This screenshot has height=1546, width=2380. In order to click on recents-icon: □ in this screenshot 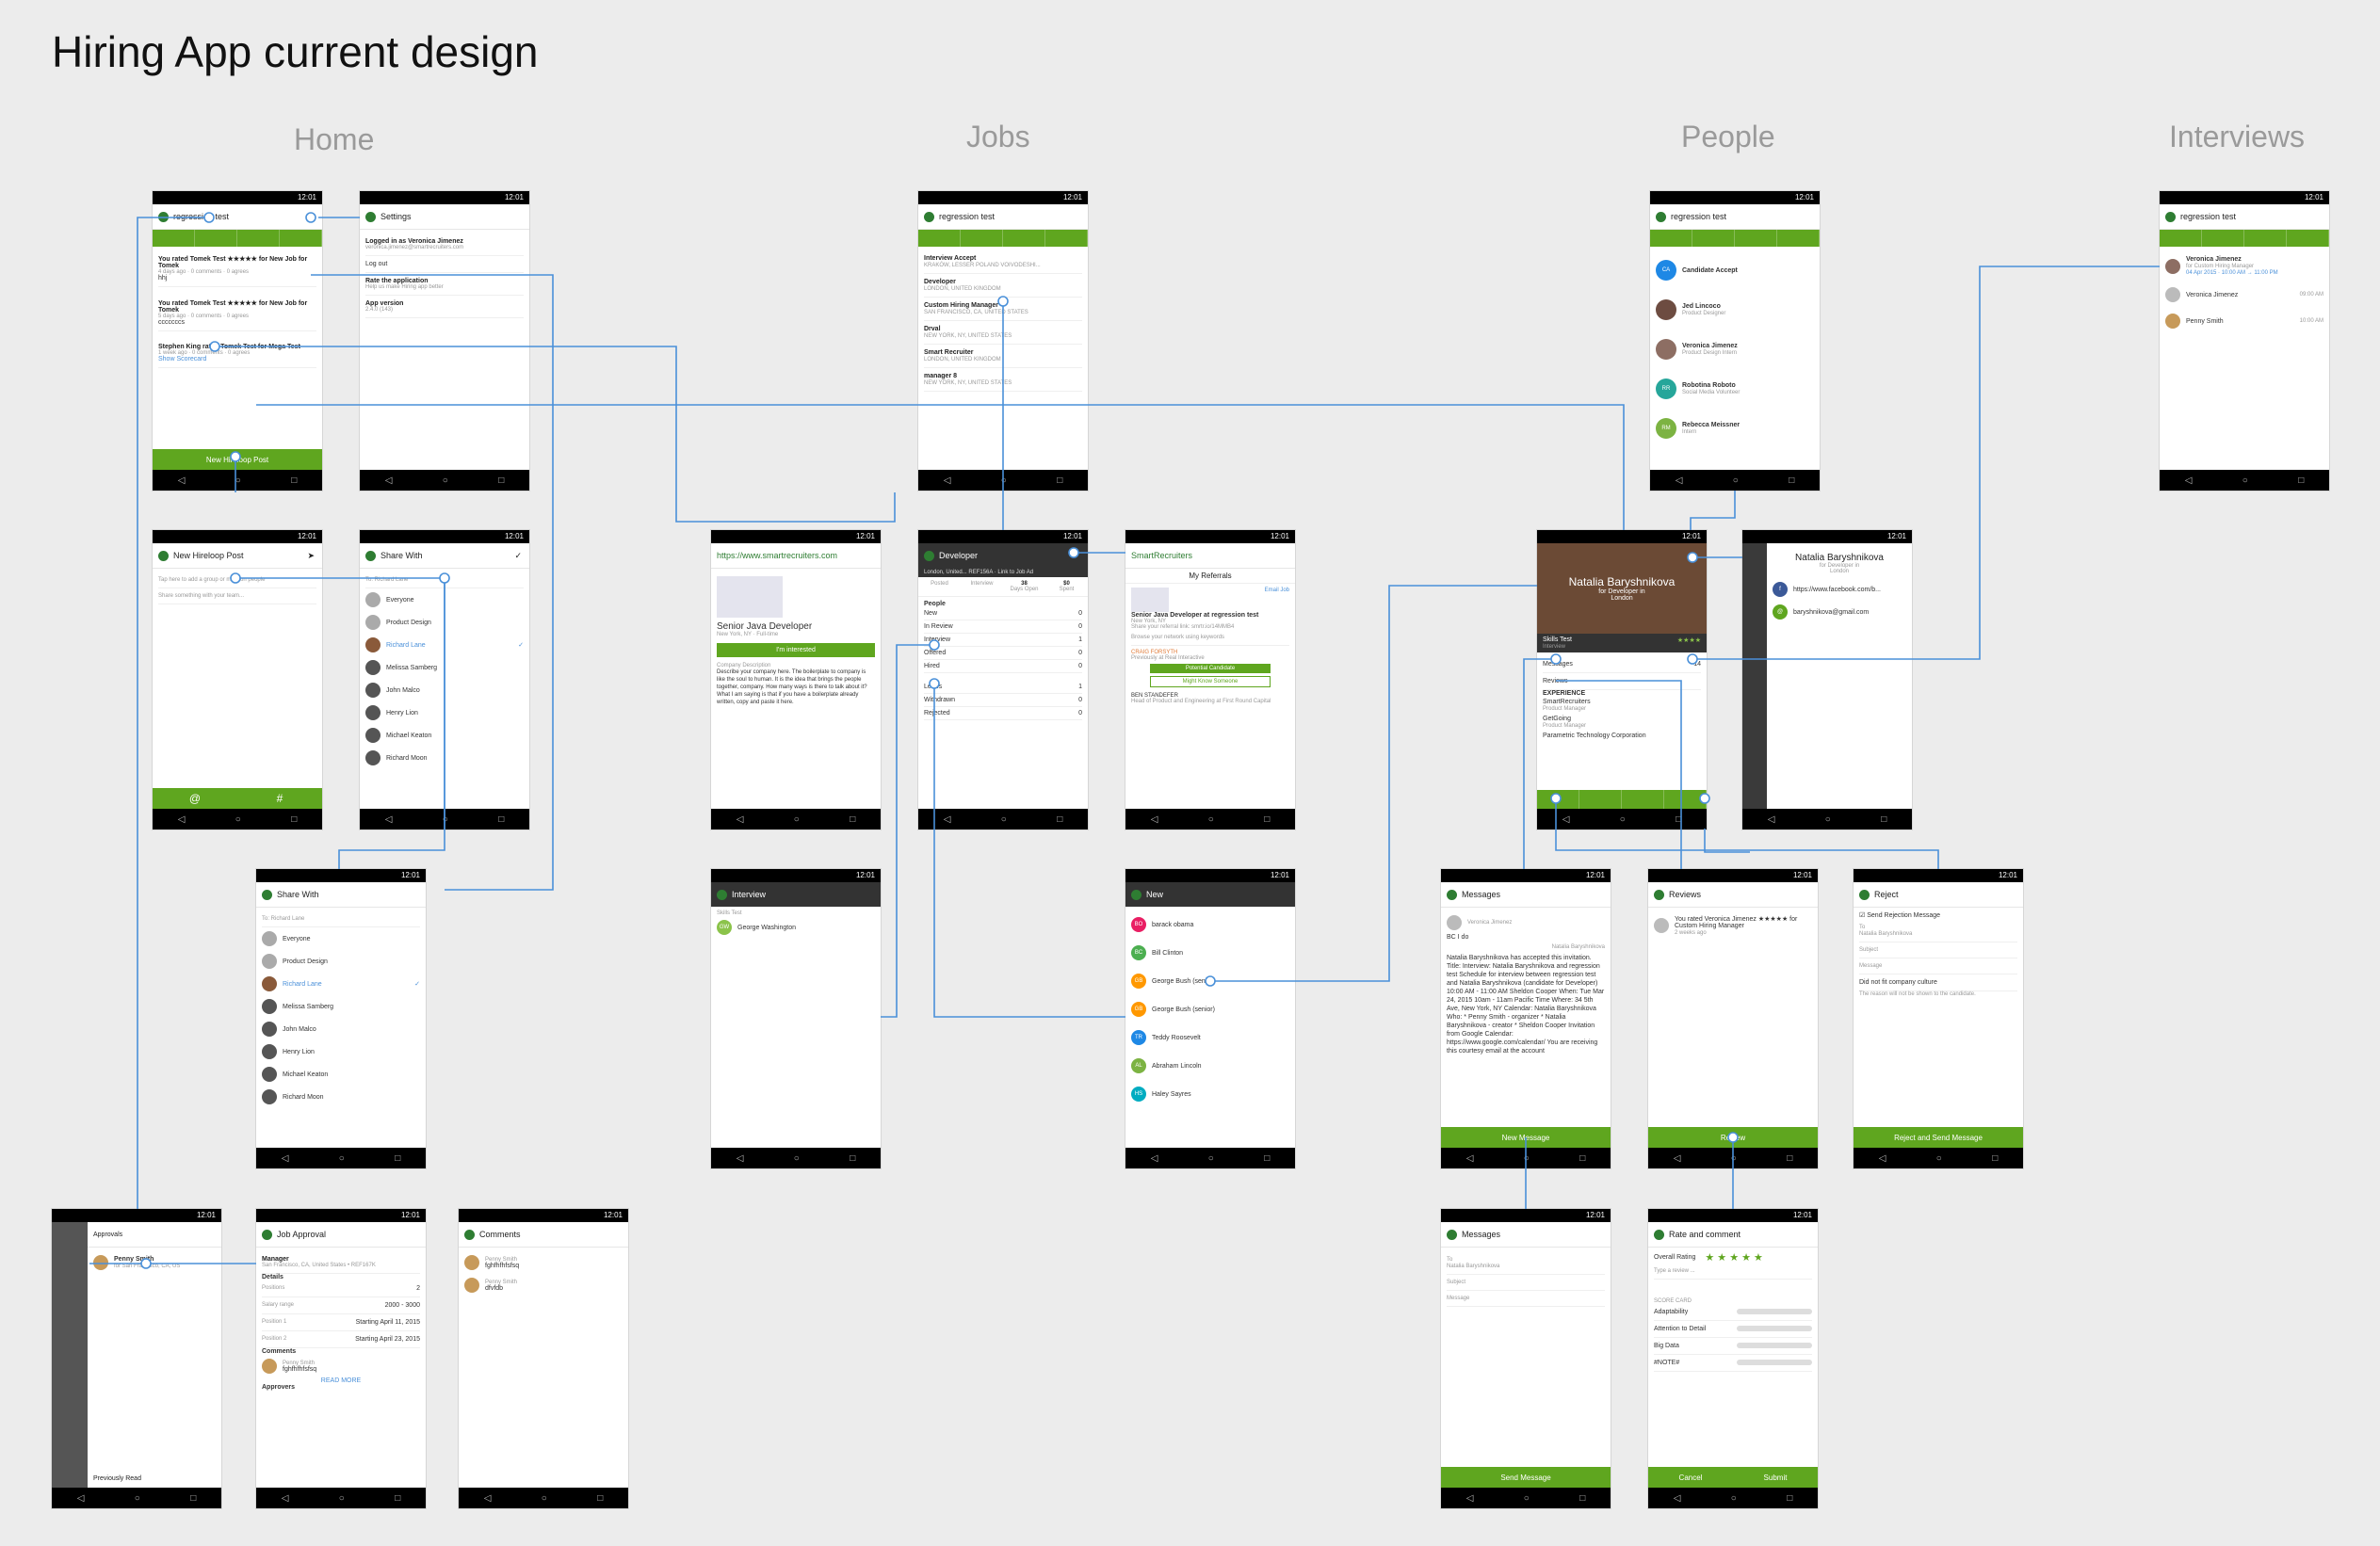, I will do `click(294, 480)`.